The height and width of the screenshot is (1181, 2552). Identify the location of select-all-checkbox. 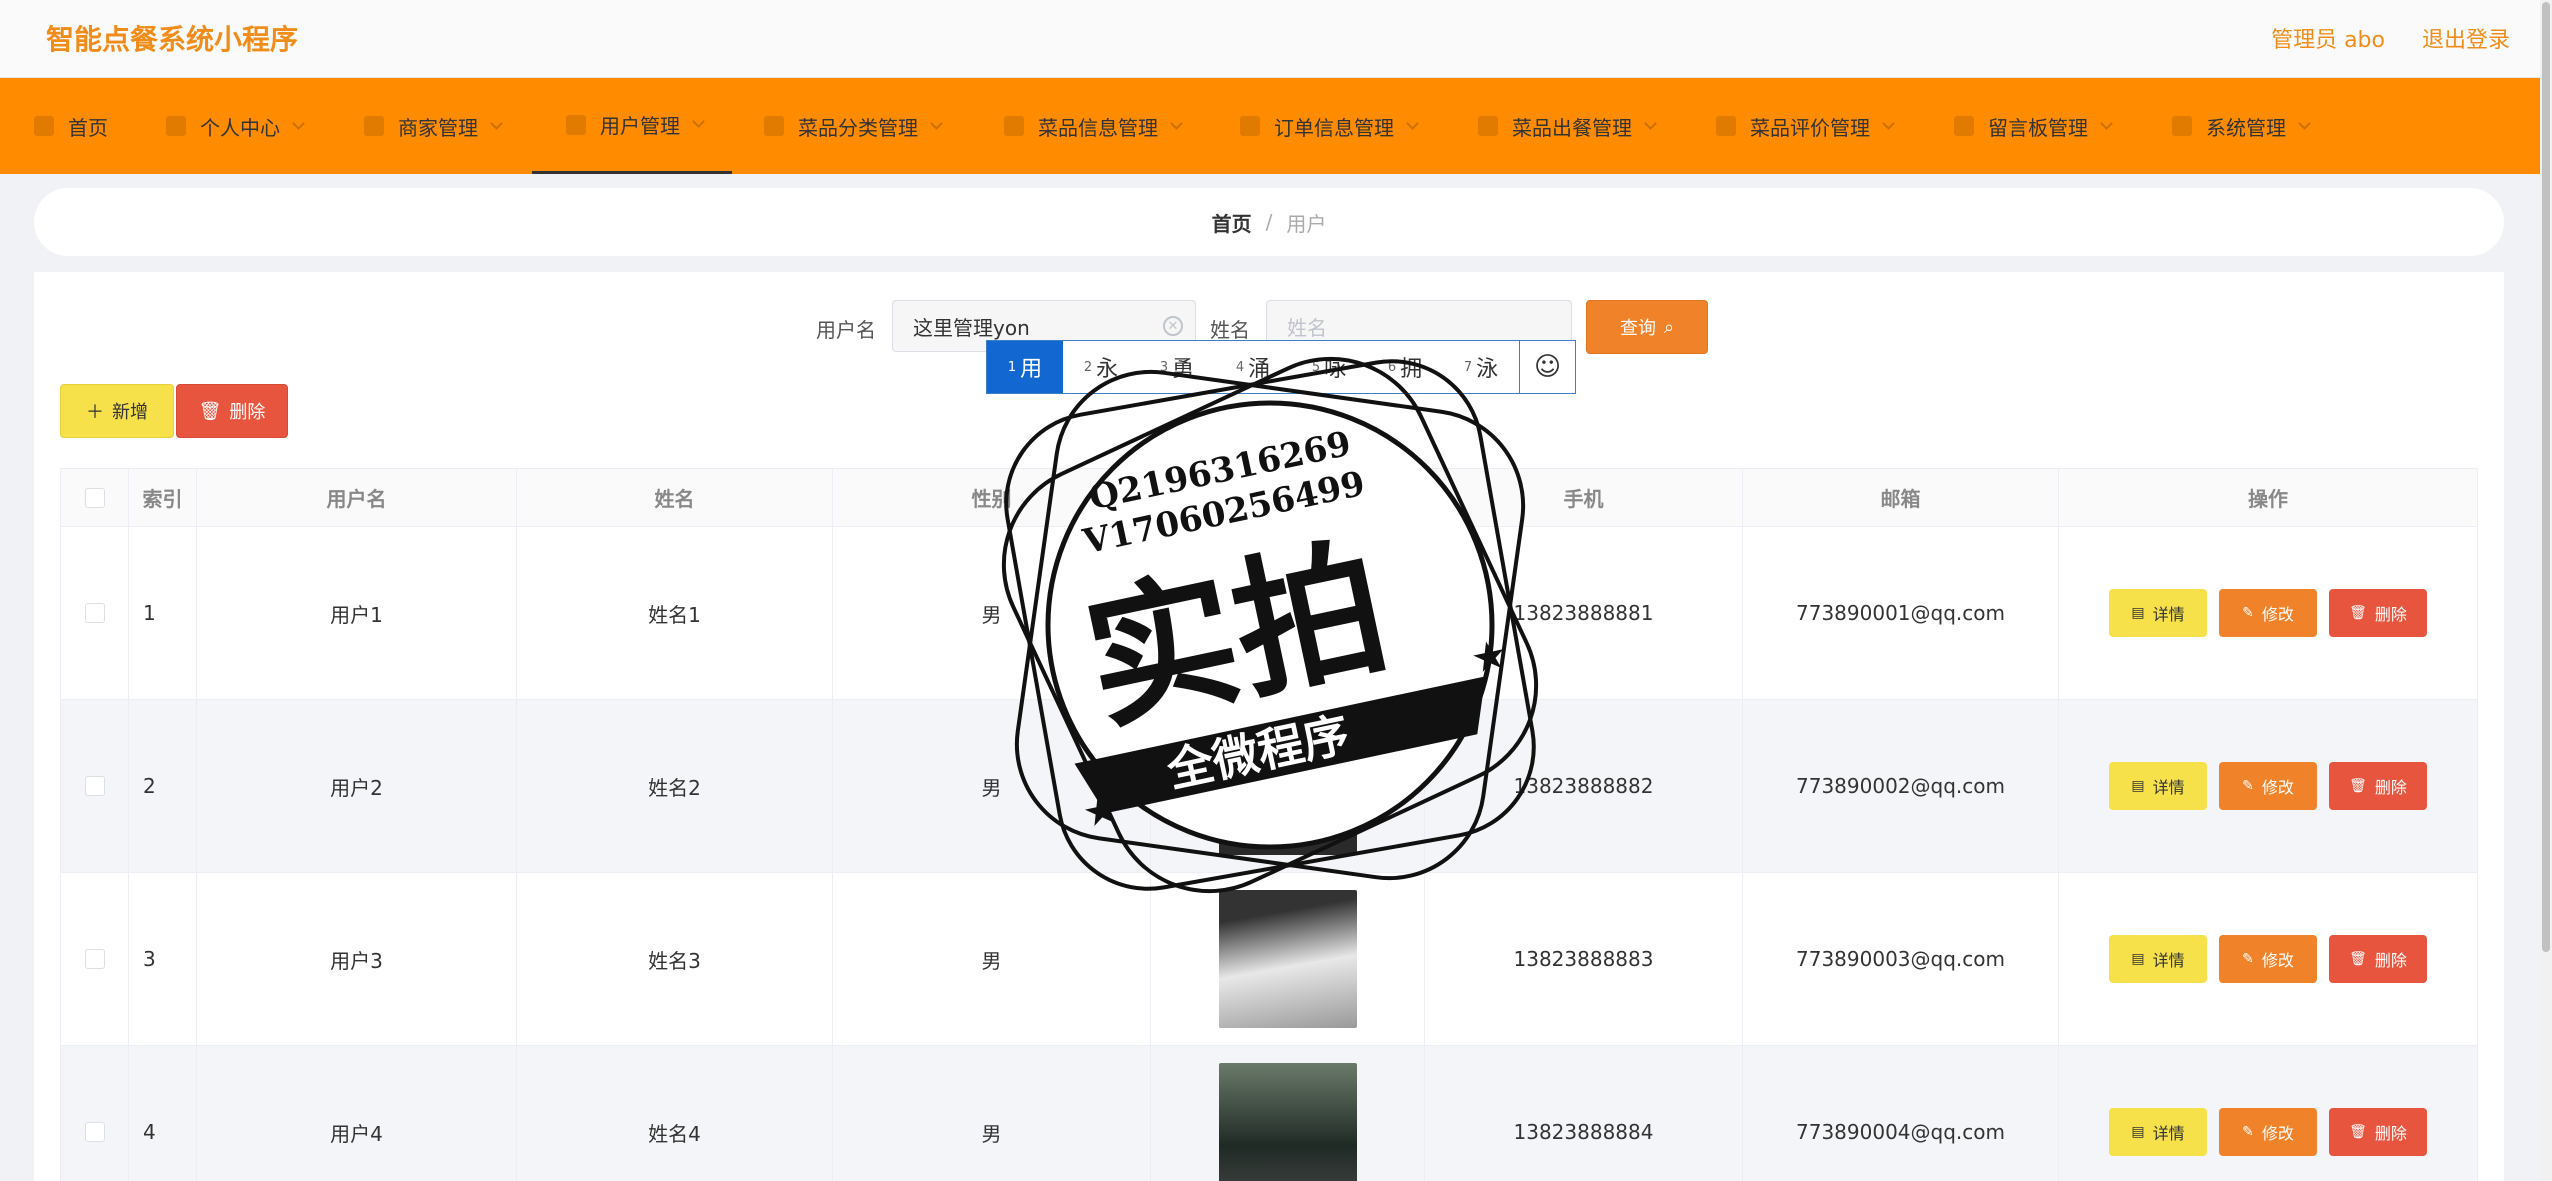
(94, 497).